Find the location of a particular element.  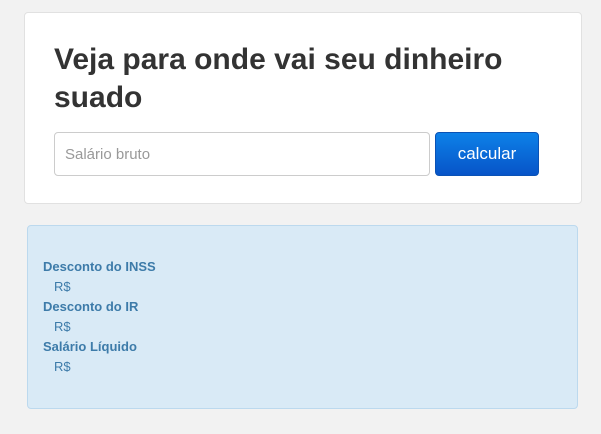

ir-discount-label: Desconto do IR is located at coordinates (91, 306).